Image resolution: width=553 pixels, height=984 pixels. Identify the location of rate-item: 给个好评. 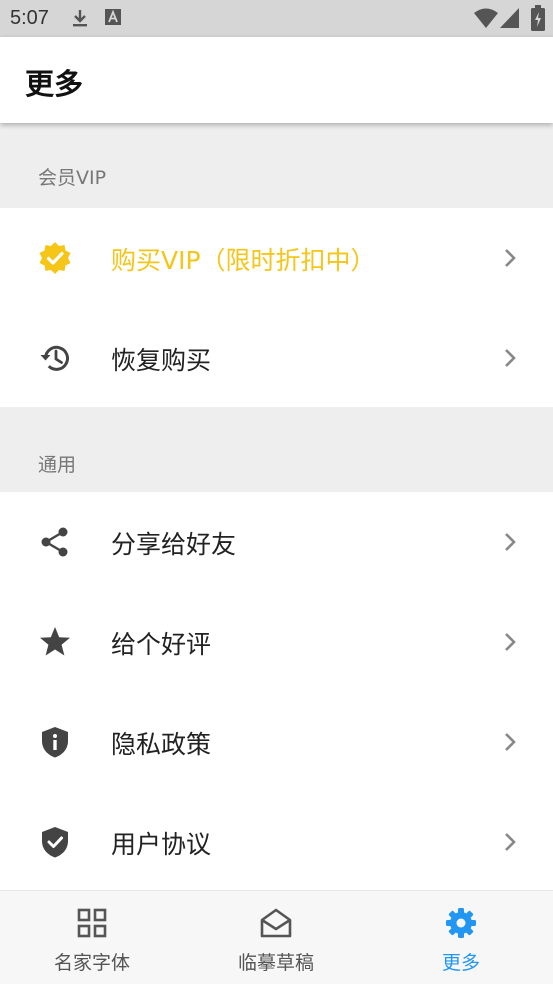
(276, 642).